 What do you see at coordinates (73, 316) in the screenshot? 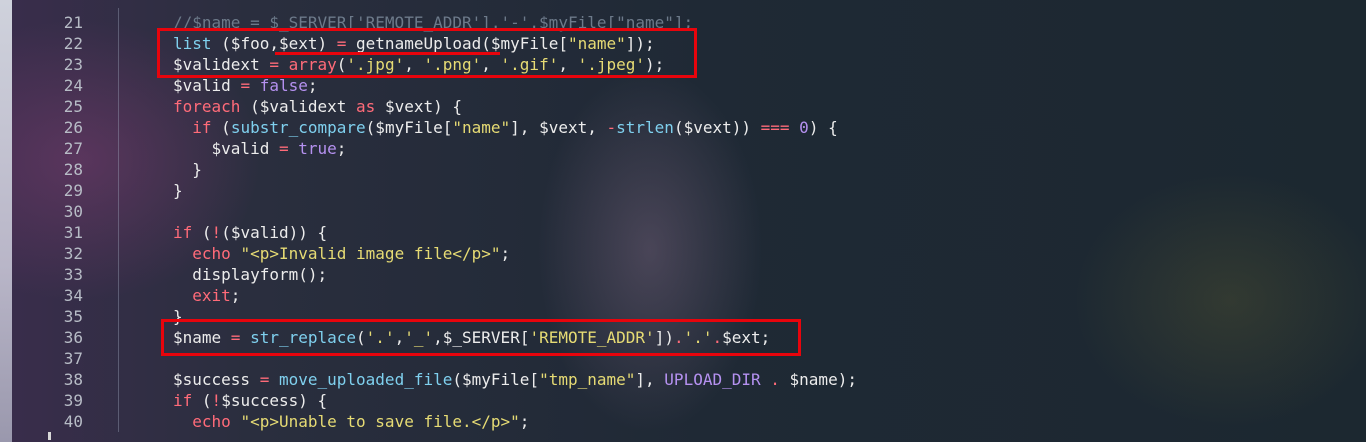
I see `line-number: 35` at bounding box center [73, 316].